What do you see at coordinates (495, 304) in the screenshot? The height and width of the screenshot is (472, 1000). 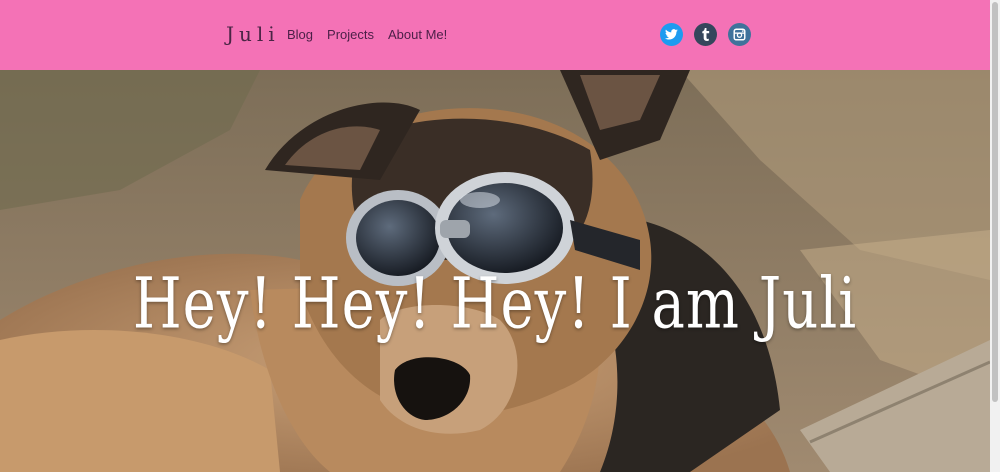 I see `hero-title: Hey! Hey! Hey! I am Juli` at bounding box center [495, 304].